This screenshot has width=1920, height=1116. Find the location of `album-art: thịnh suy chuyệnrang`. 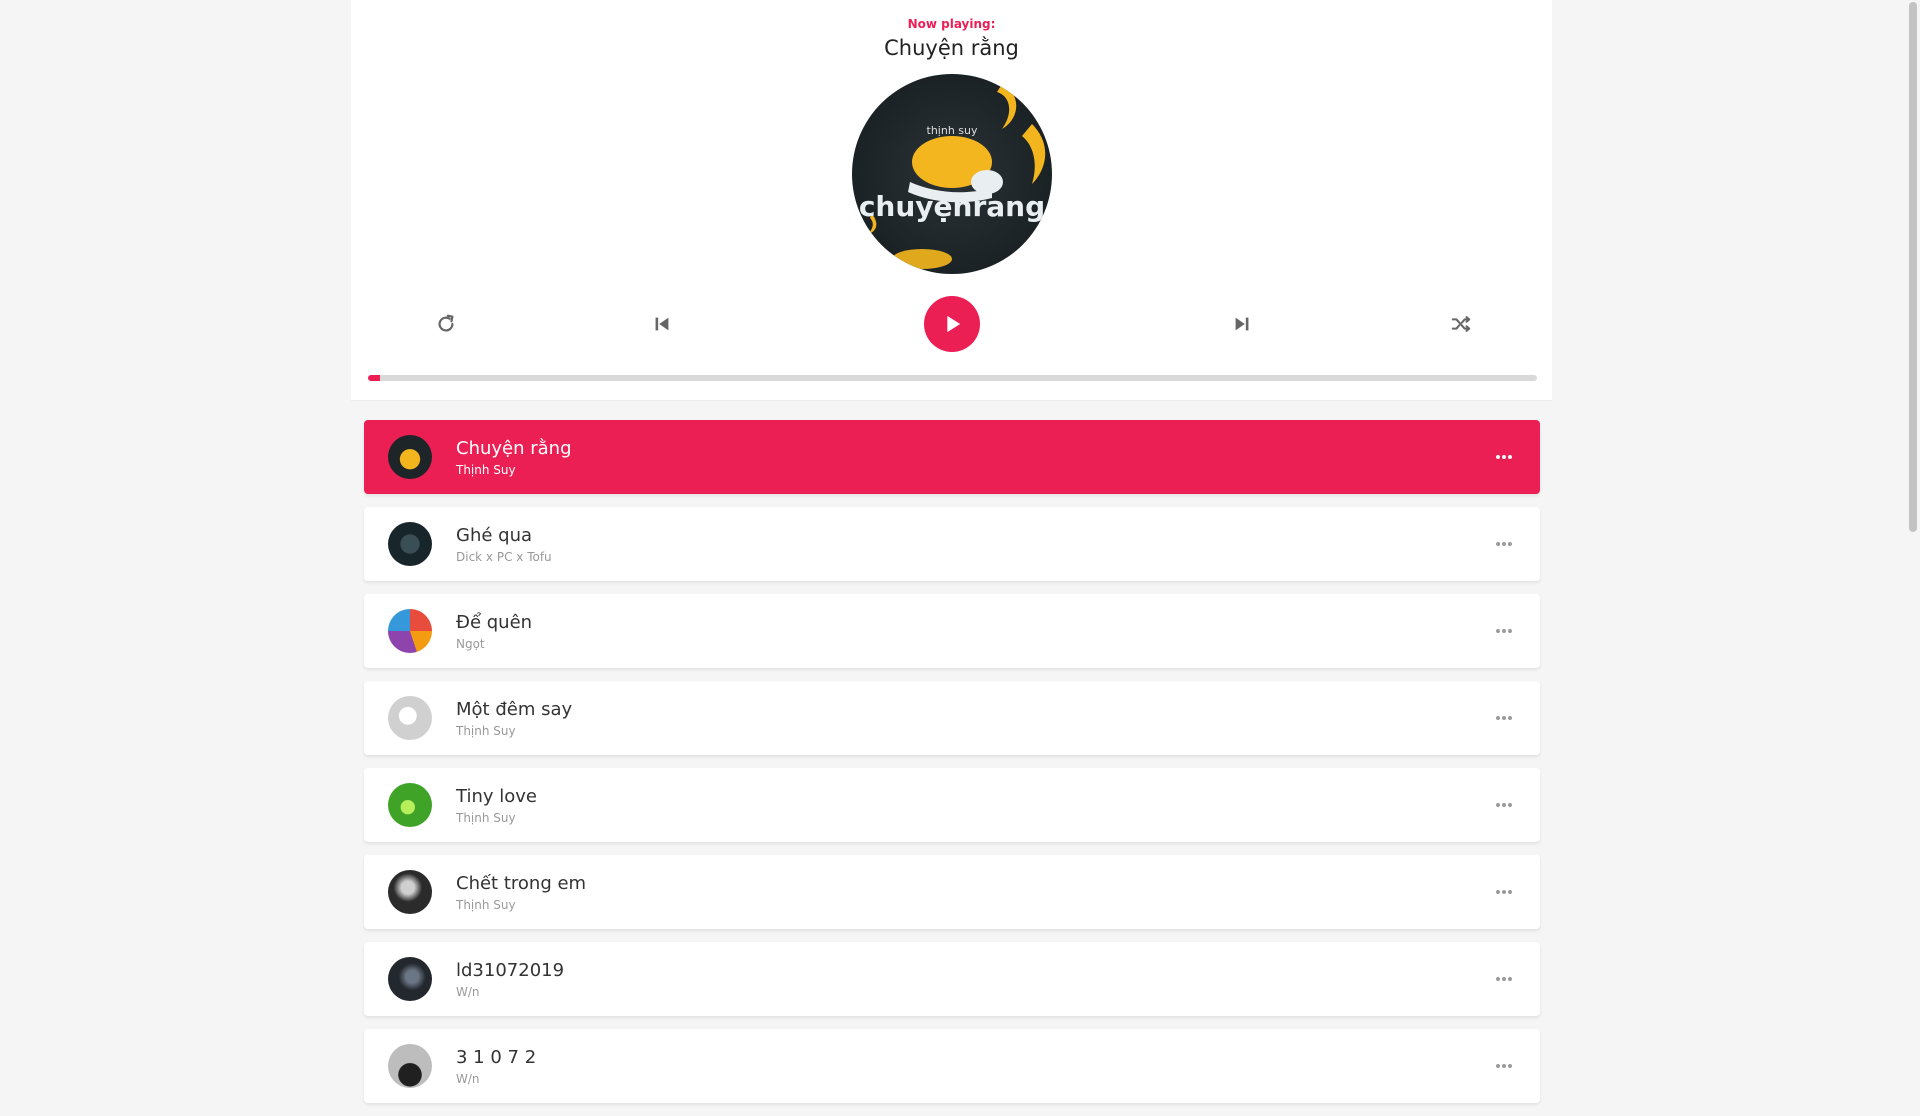

album-art: thịnh suy chuyệnrang is located at coordinates (955, 179).